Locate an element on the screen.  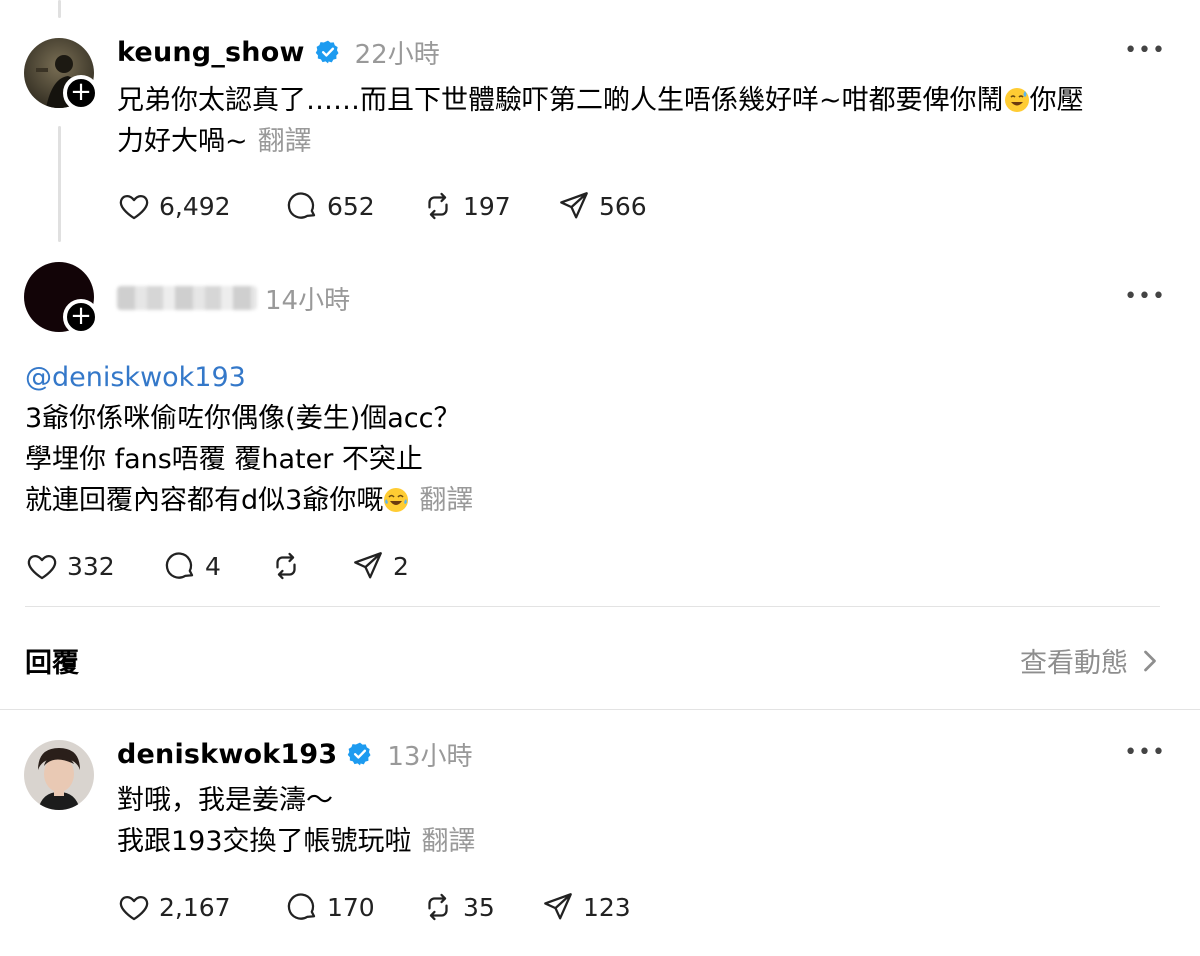
share-button: 566 is located at coordinates (602, 206).